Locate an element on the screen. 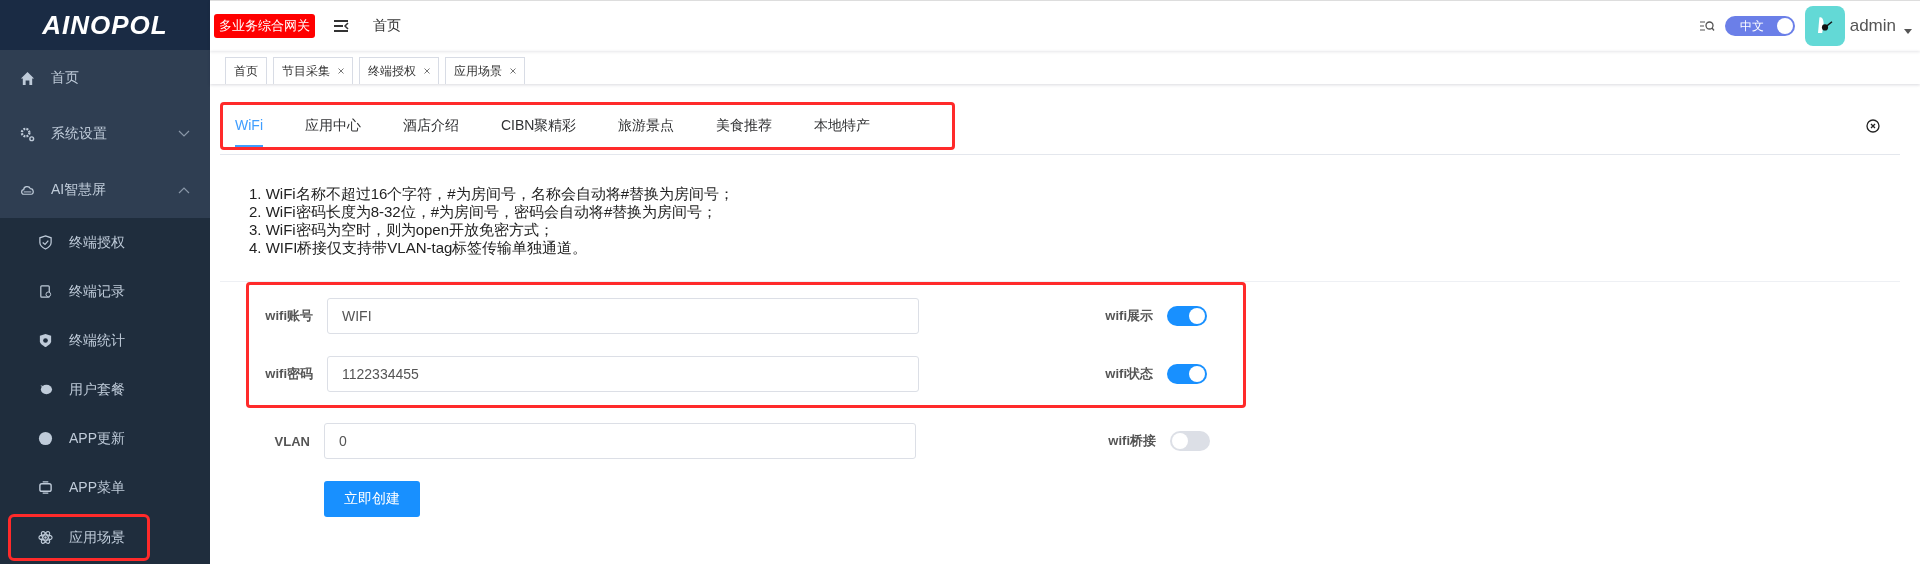  tab: 应用中心 is located at coordinates (333, 126).